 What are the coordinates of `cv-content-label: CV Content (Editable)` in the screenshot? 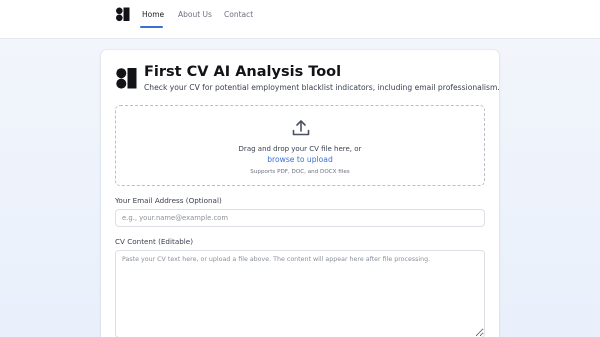 It's located at (154, 241).